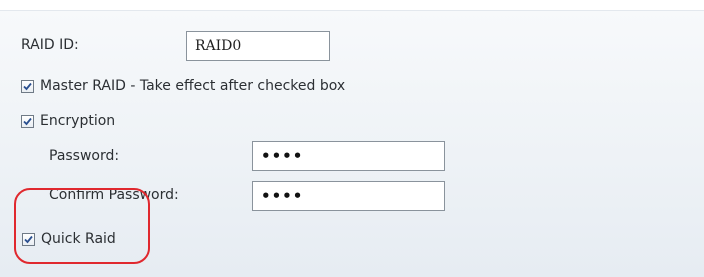 This screenshot has width=704, height=277. What do you see at coordinates (348, 156) in the screenshot?
I see `password-input: ••••` at bounding box center [348, 156].